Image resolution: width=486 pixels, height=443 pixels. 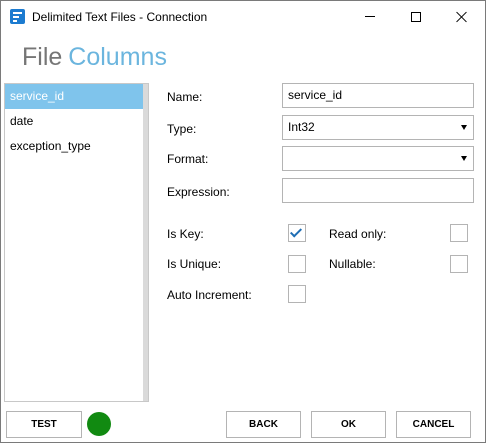 I want to click on ok-button: OK, so click(x=348, y=424).